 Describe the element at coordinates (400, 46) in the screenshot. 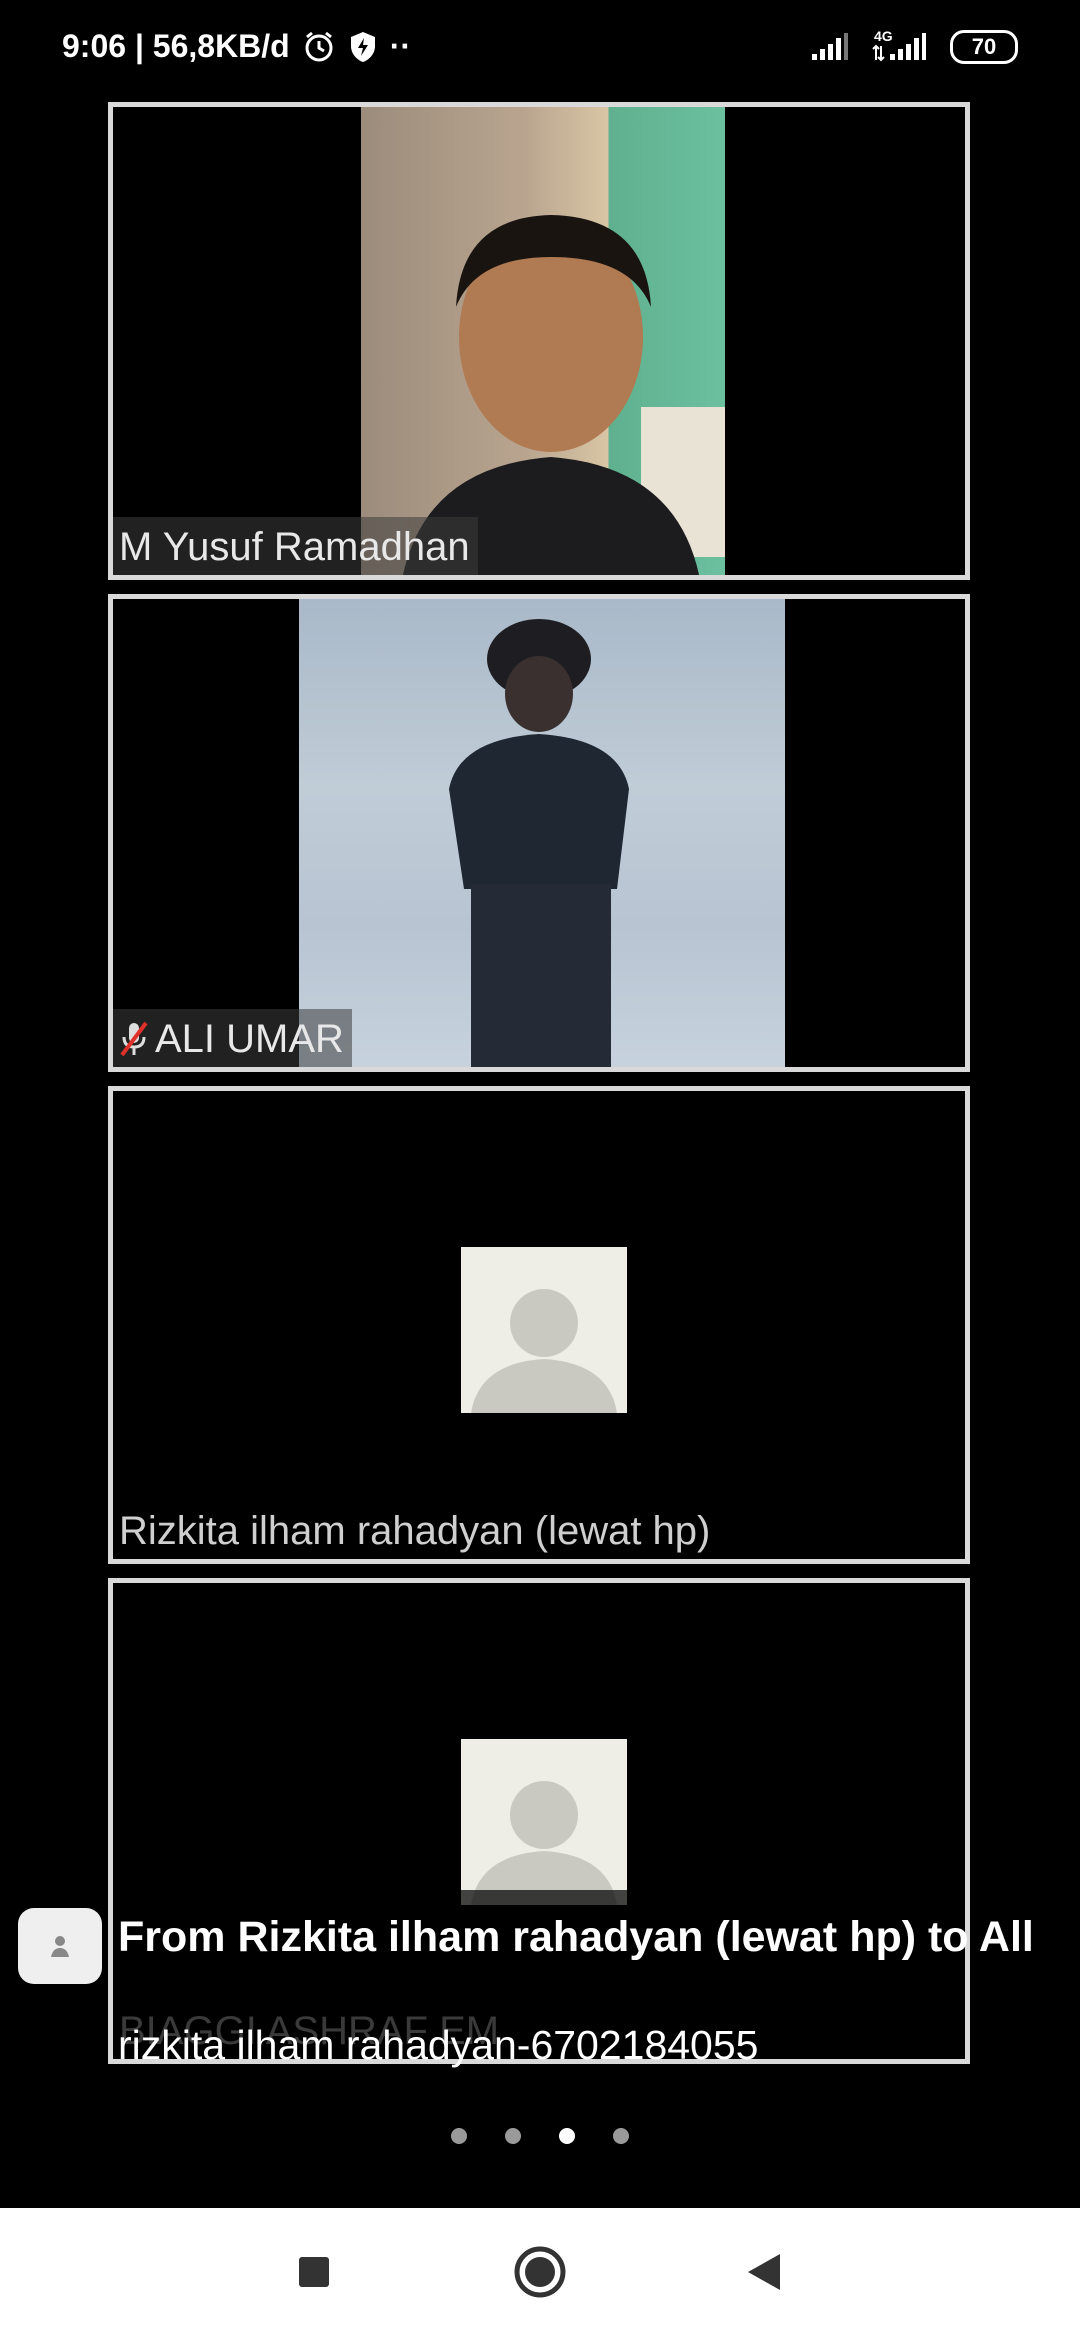

I see `status-dots: ··` at that location.